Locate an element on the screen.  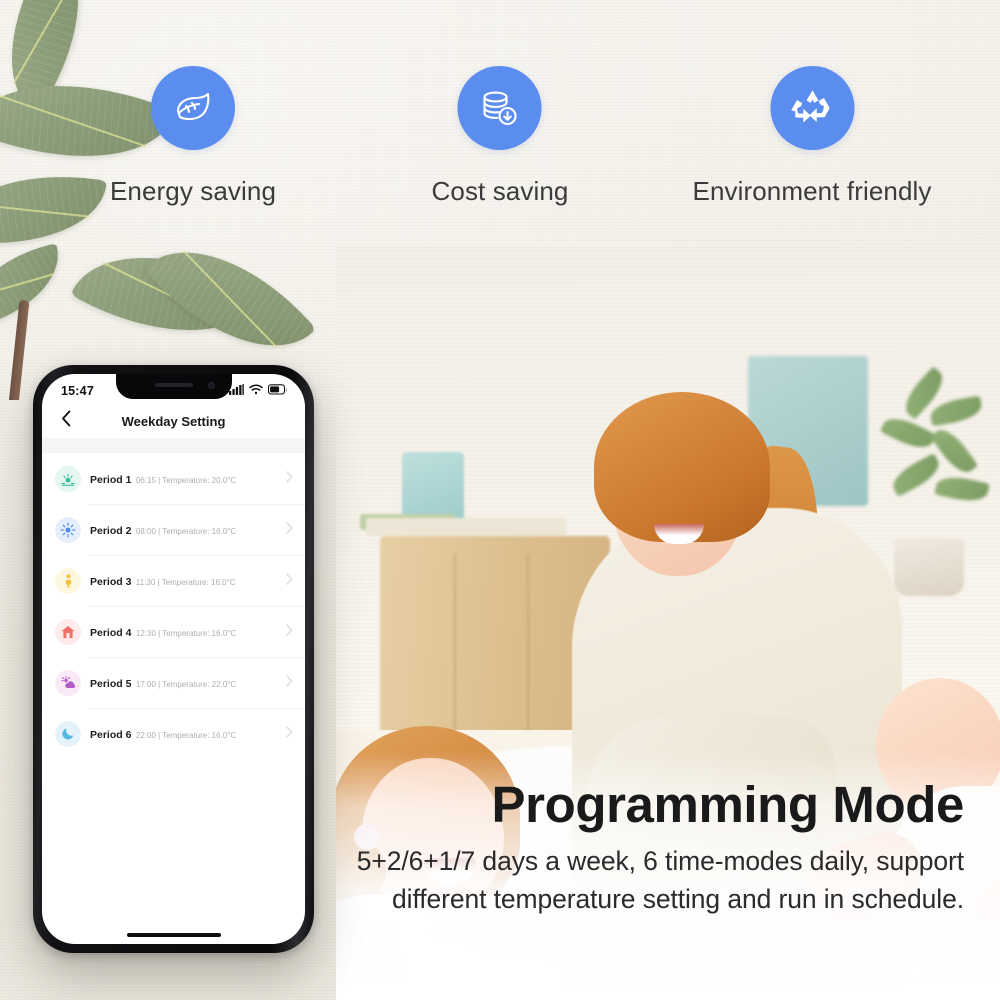
plant-pot is located at coordinates (929, 567).